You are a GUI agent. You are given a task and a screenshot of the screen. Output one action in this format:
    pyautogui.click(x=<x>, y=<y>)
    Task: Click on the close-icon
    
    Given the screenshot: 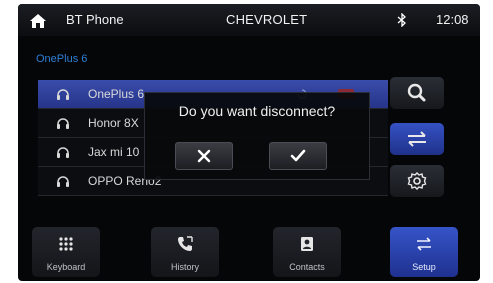 What is the action you would take?
    pyautogui.click(x=204, y=156)
    